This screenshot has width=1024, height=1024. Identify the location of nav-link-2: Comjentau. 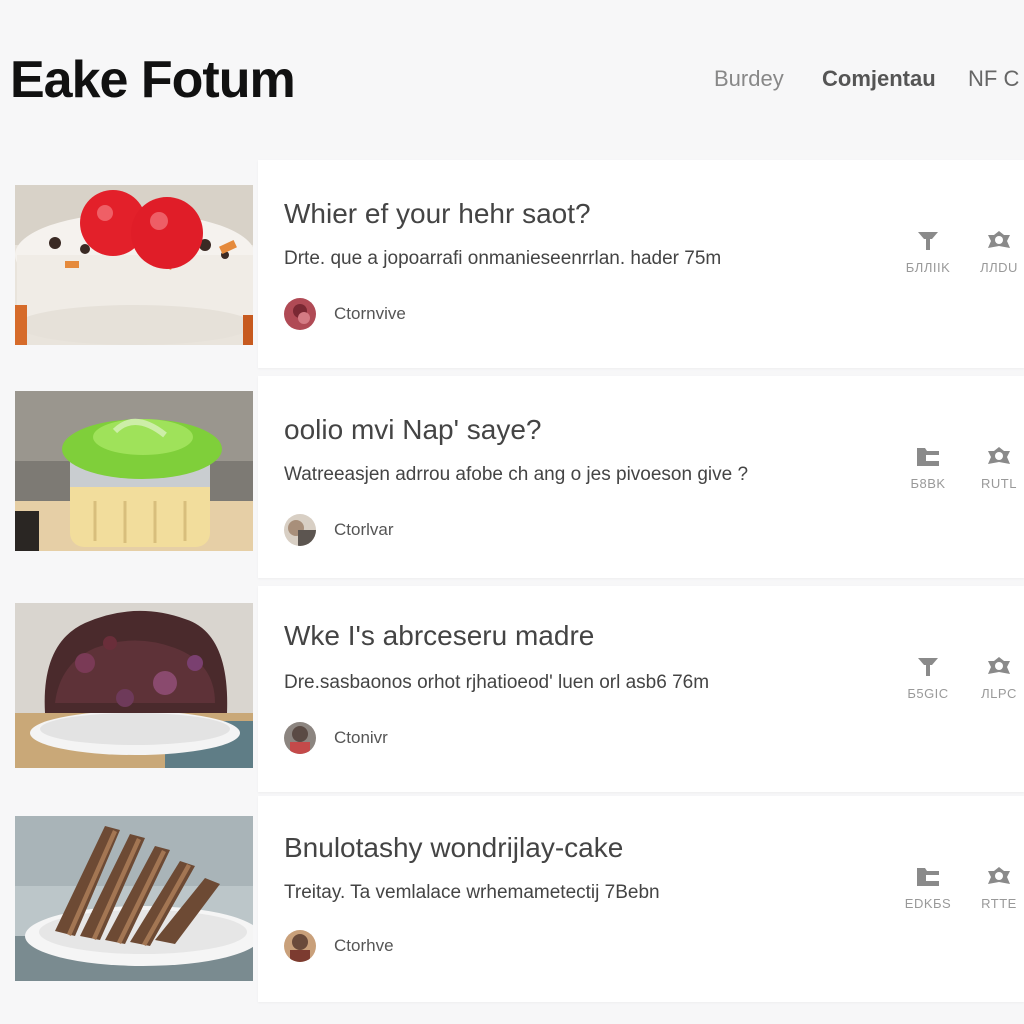
(879, 79).